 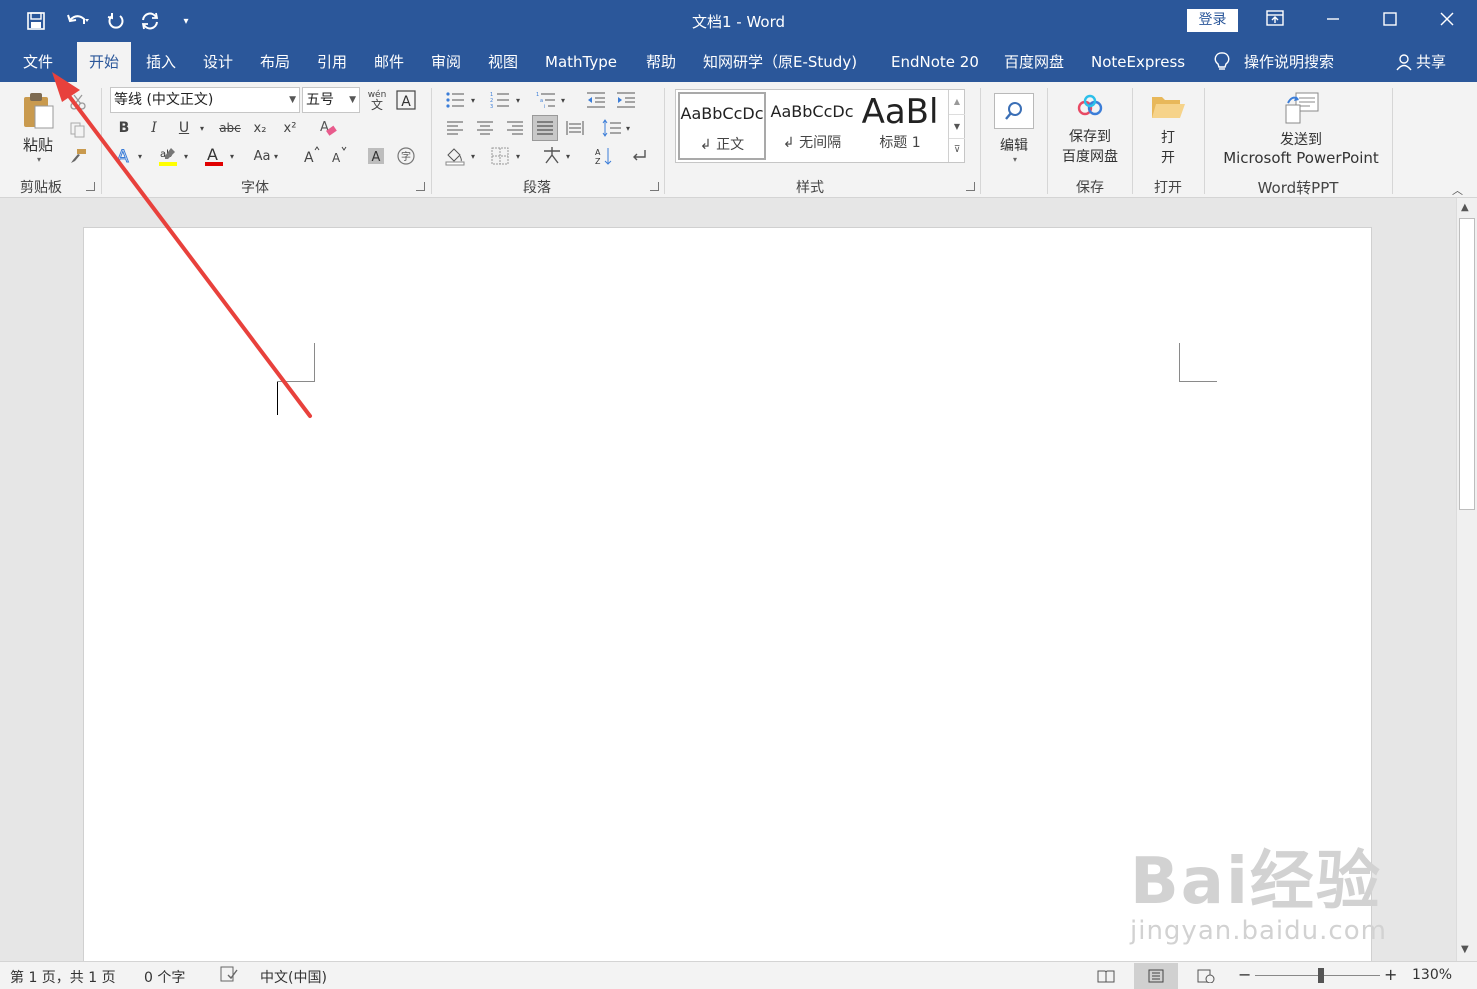 What do you see at coordinates (312, 156) in the screenshot?
I see `grow-font-icon: A` at bounding box center [312, 156].